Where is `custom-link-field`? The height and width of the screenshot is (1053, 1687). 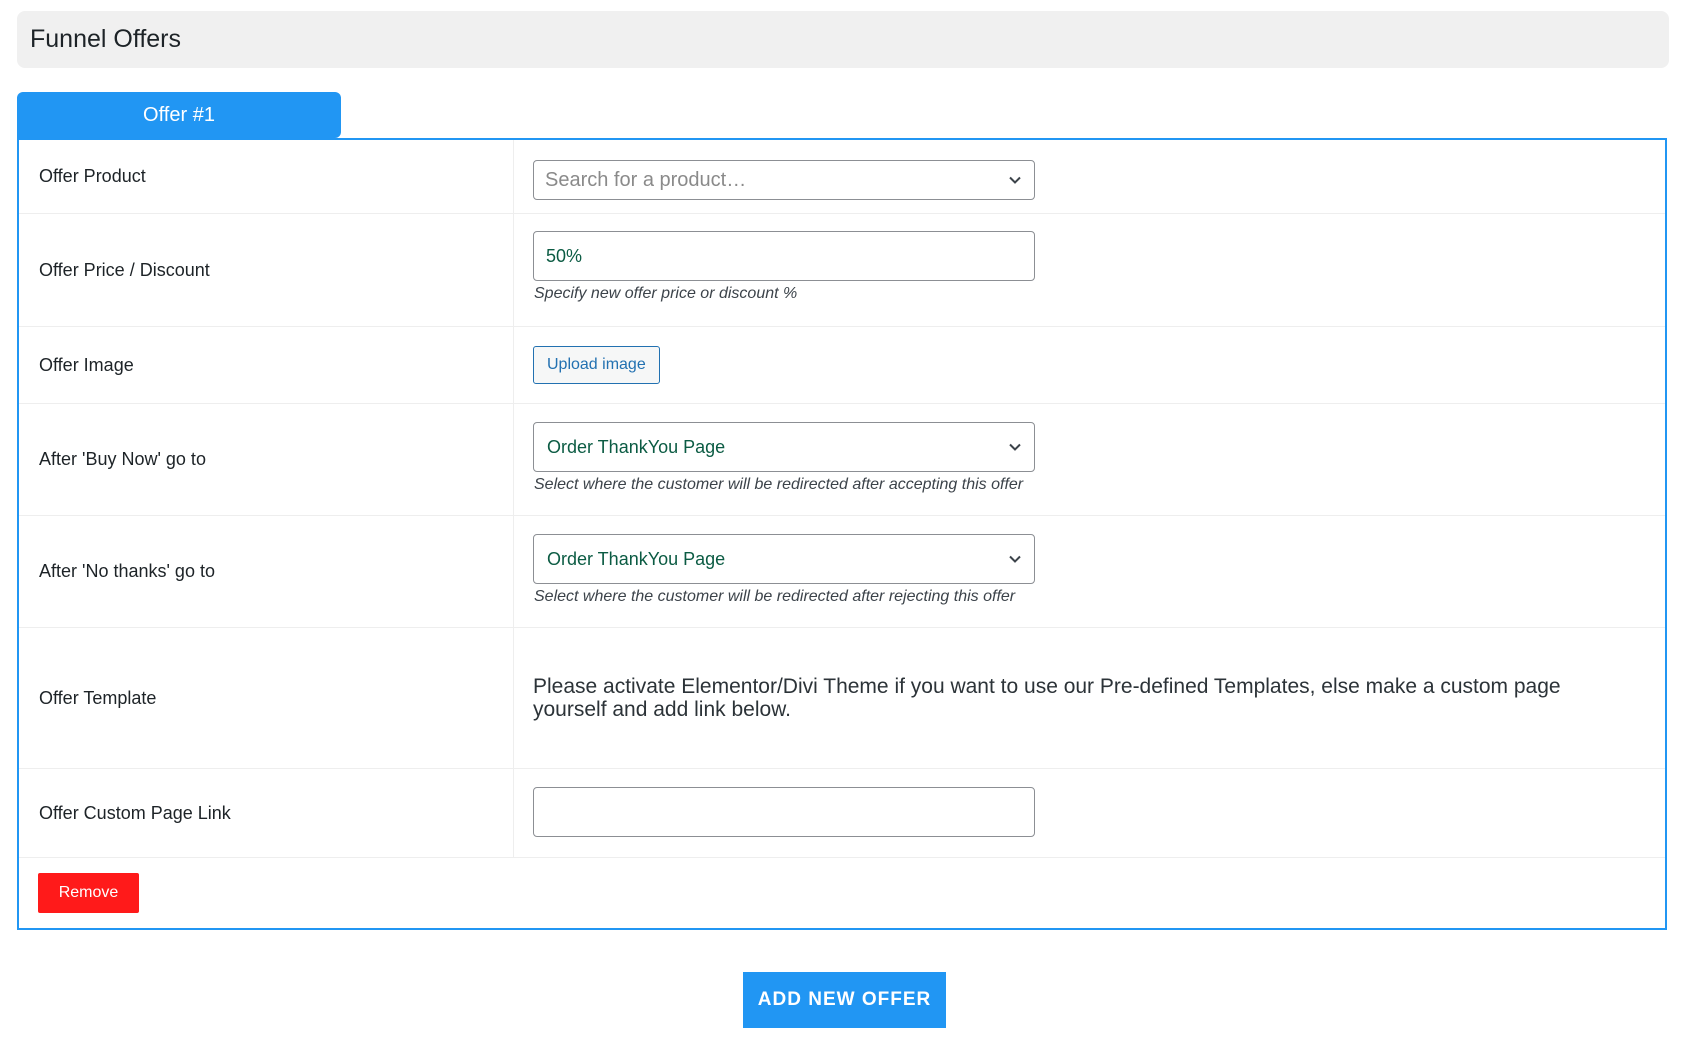 custom-link-field is located at coordinates (784, 812).